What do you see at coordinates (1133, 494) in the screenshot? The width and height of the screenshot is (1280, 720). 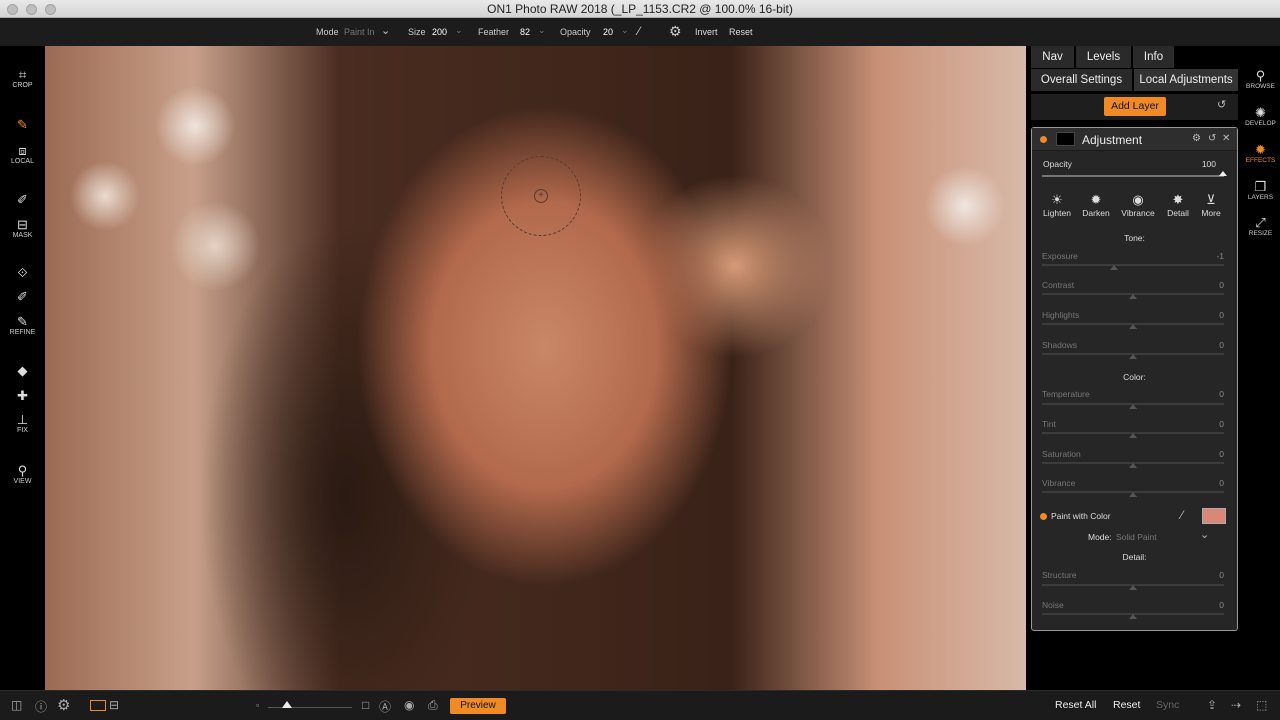 I see `vibrance-slider-knob` at bounding box center [1133, 494].